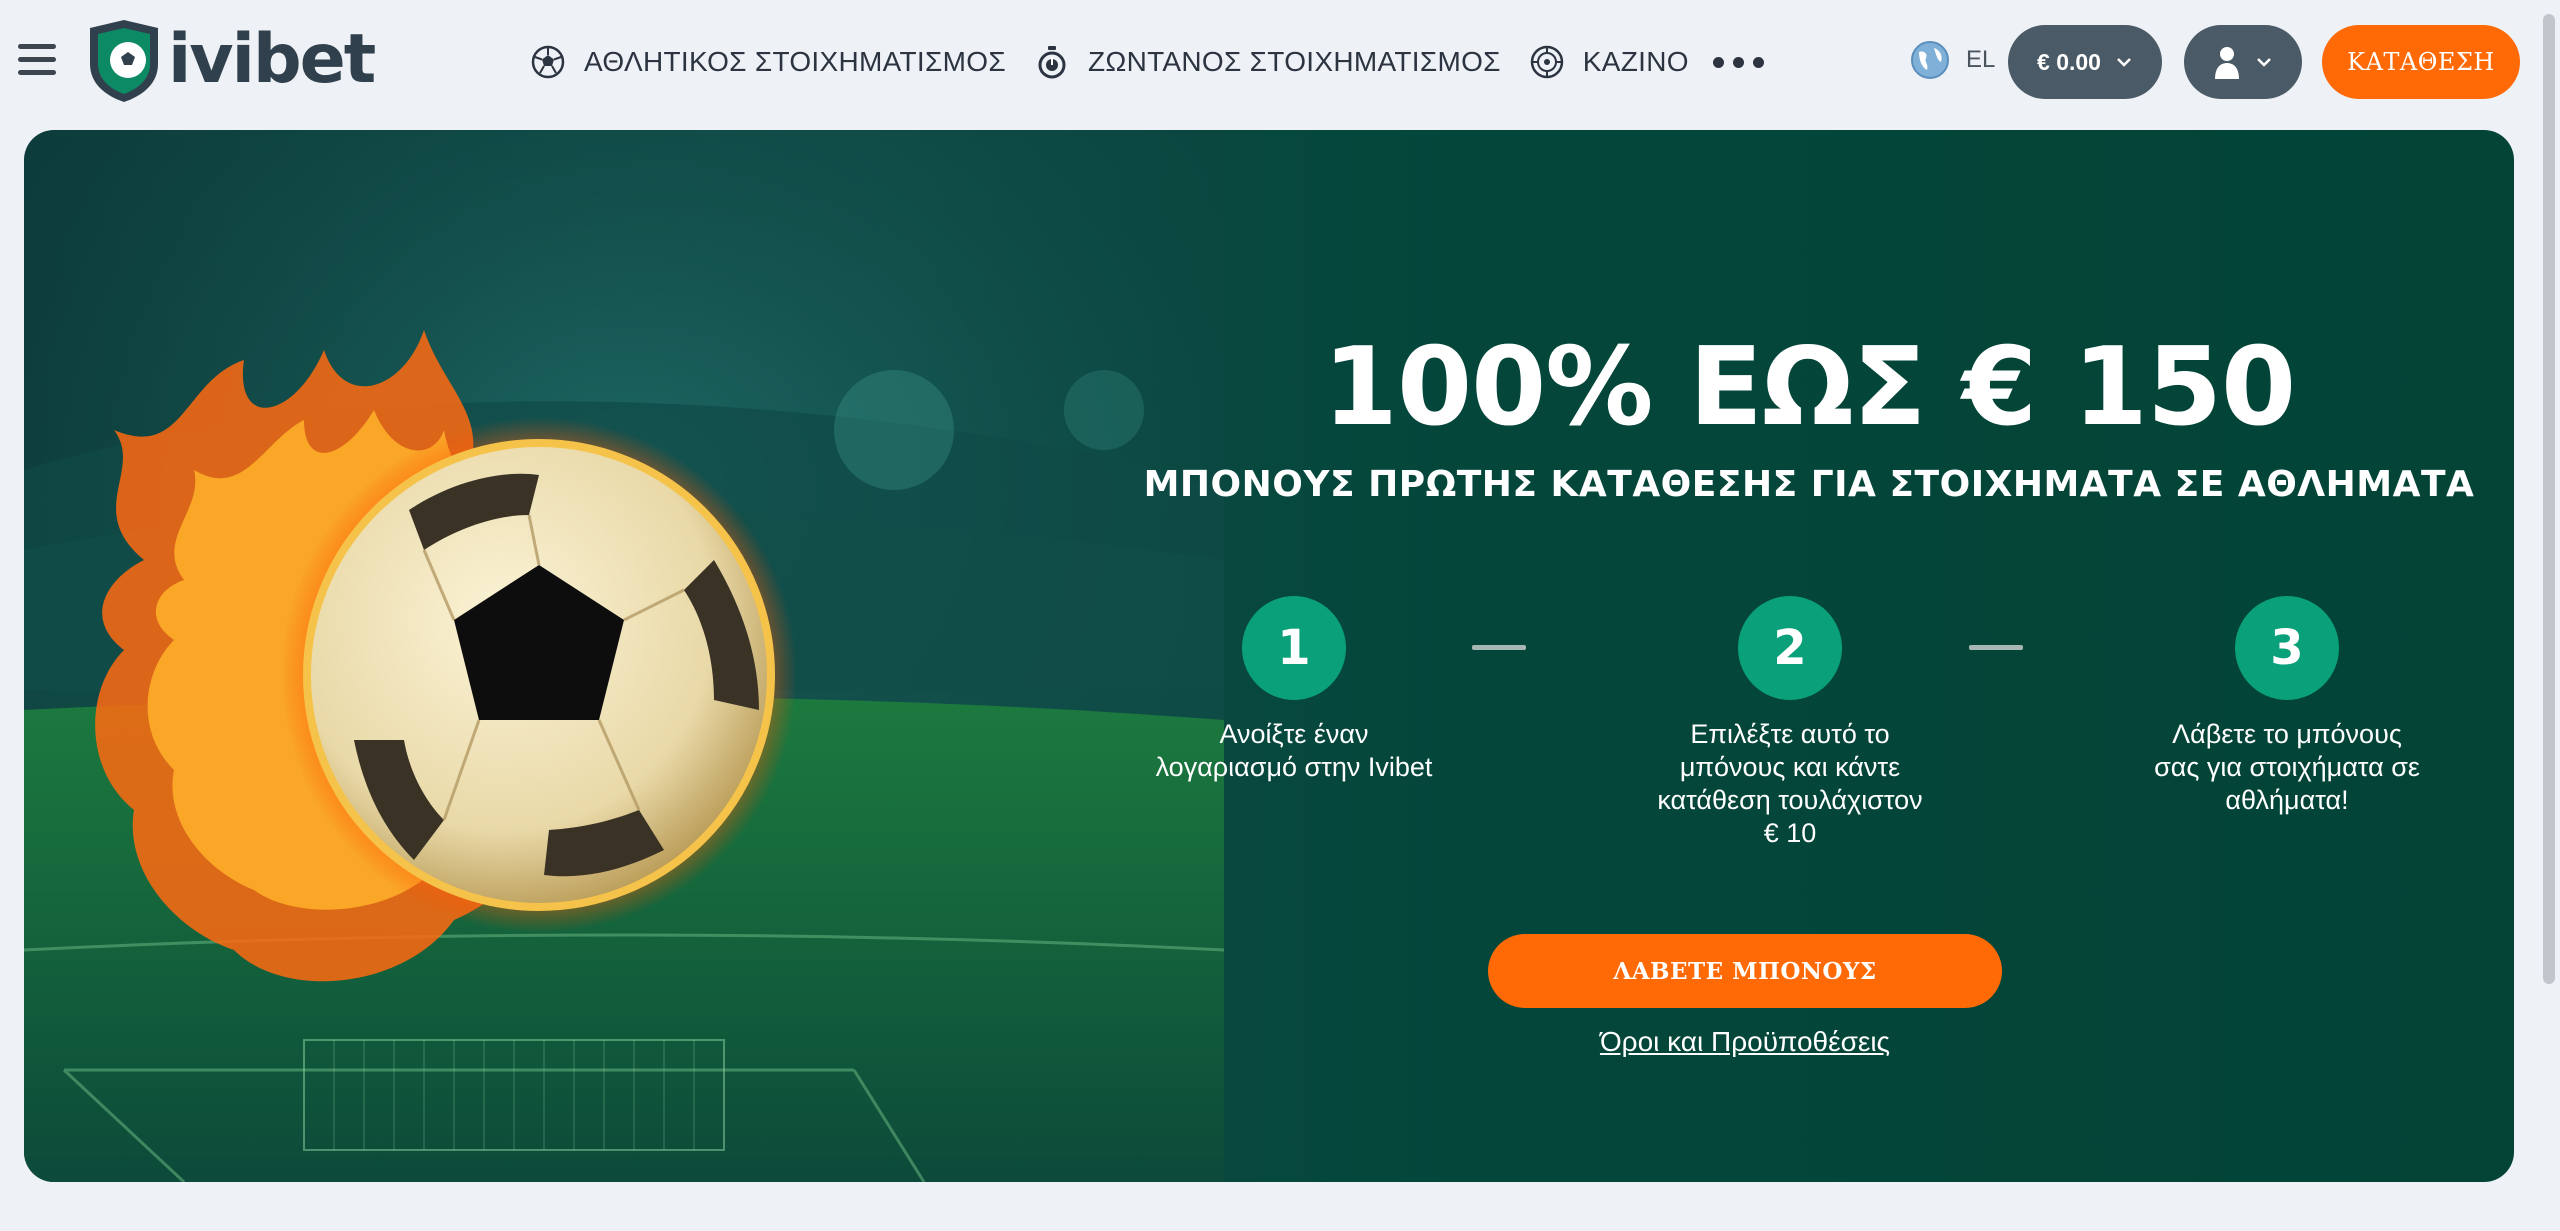 The width and height of the screenshot is (2560, 1231). I want to click on get-bonus-button: ΛΑΒΕΤΕ ΜΠΟΝΟΥΣ, so click(1745, 971).